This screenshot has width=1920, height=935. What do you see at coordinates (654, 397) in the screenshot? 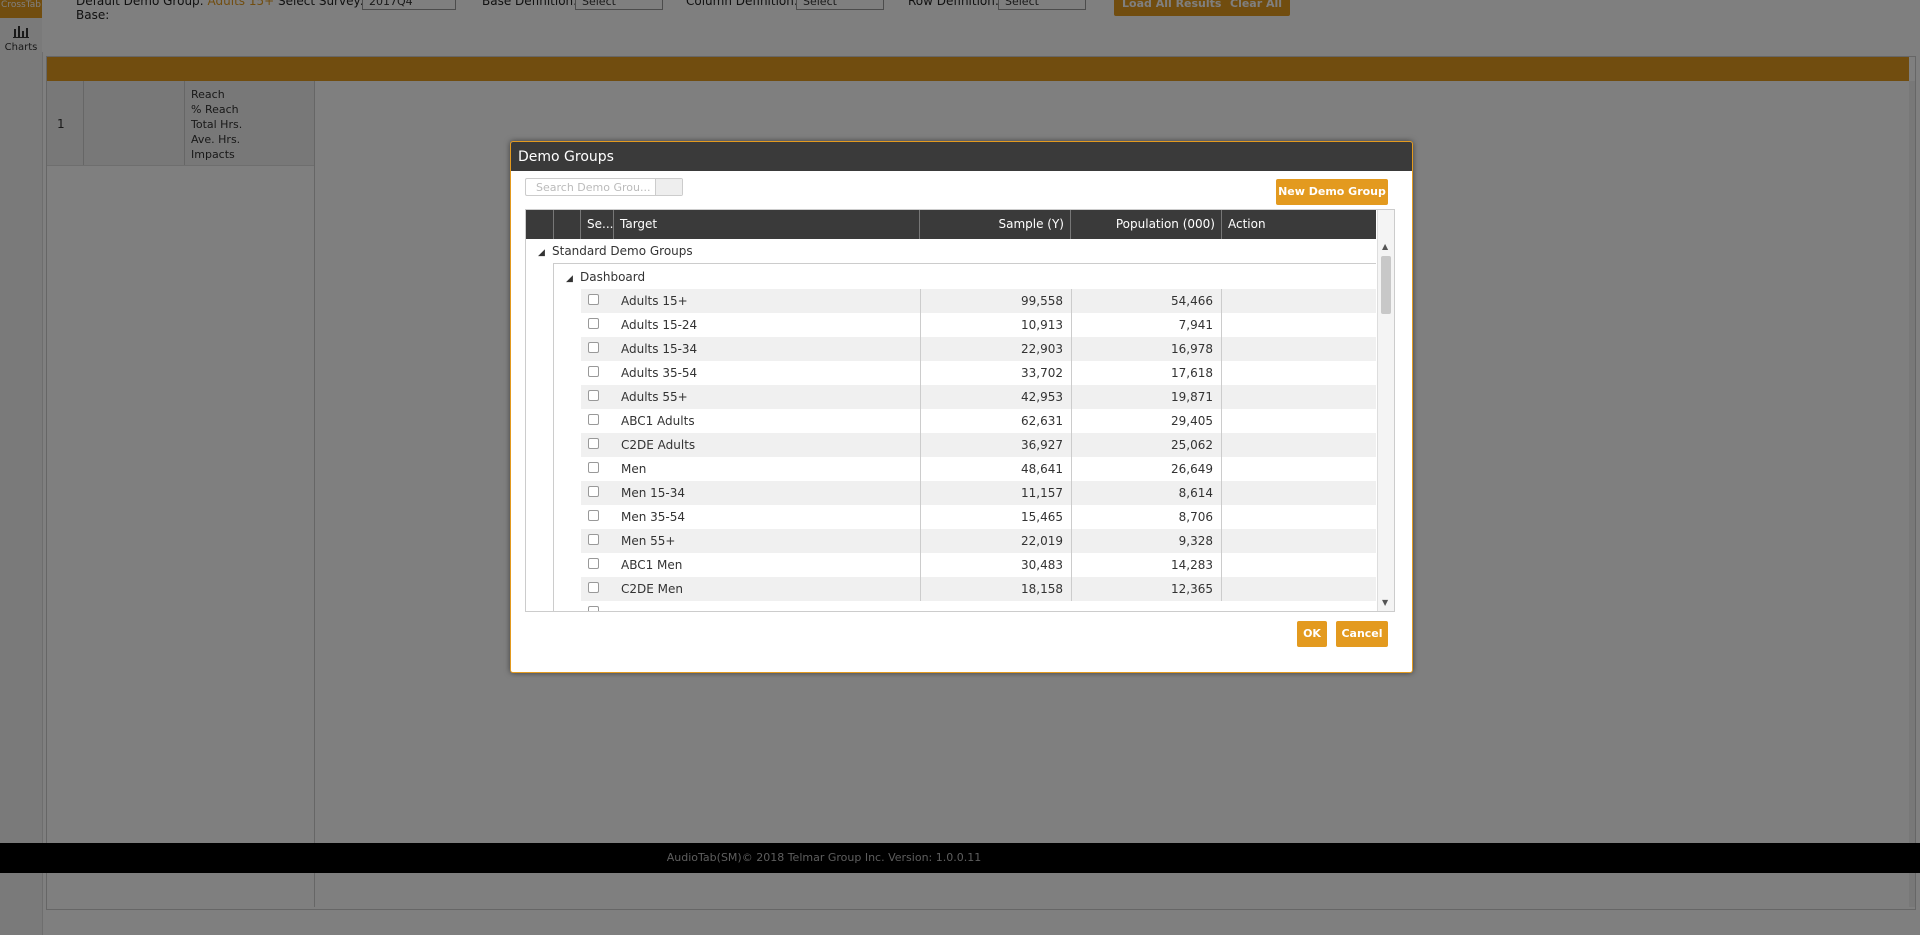
I see `row-target: Adults 55+` at bounding box center [654, 397].